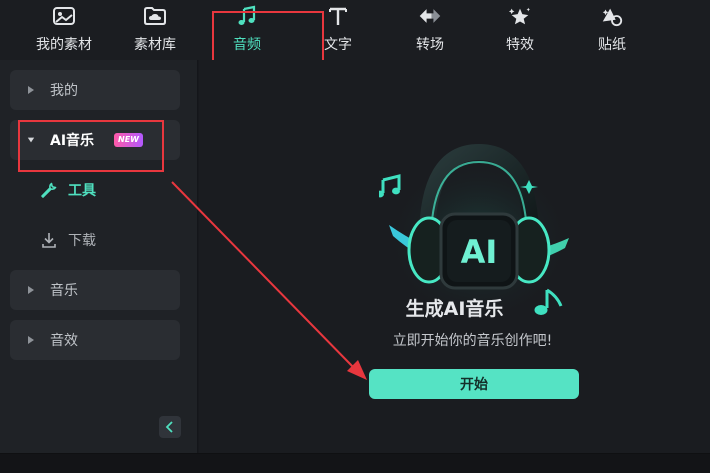  I want to click on chevron-left-icon, so click(169, 427).